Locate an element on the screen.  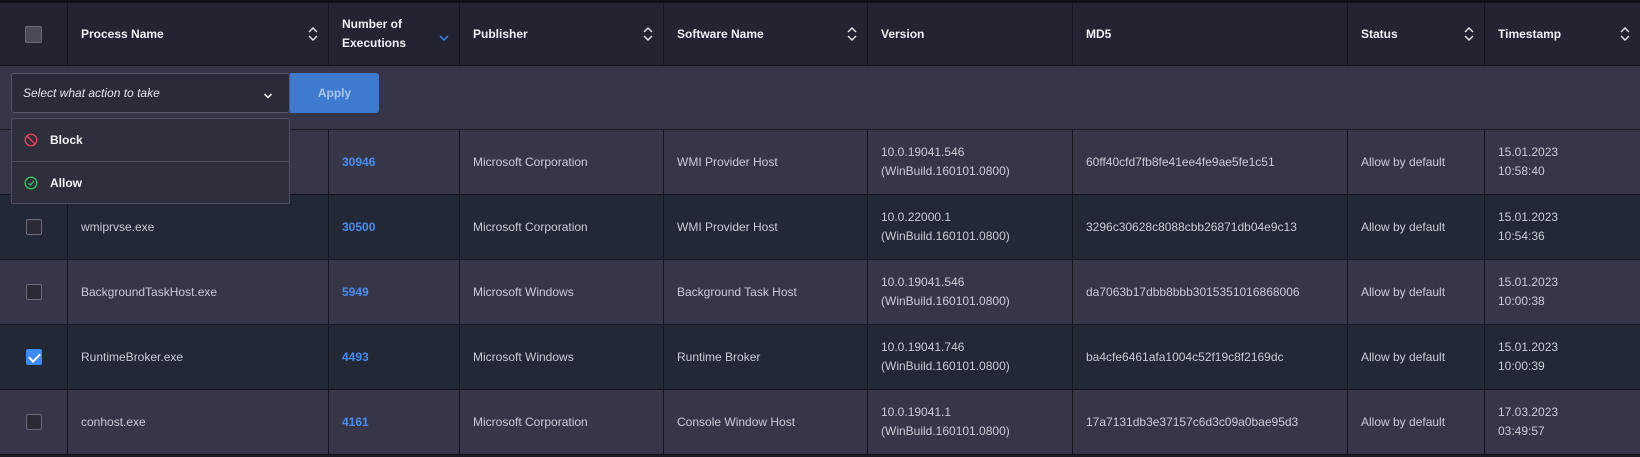
timestamp-cell: 15.01.2023 10:54:36 is located at coordinates (1562, 227).